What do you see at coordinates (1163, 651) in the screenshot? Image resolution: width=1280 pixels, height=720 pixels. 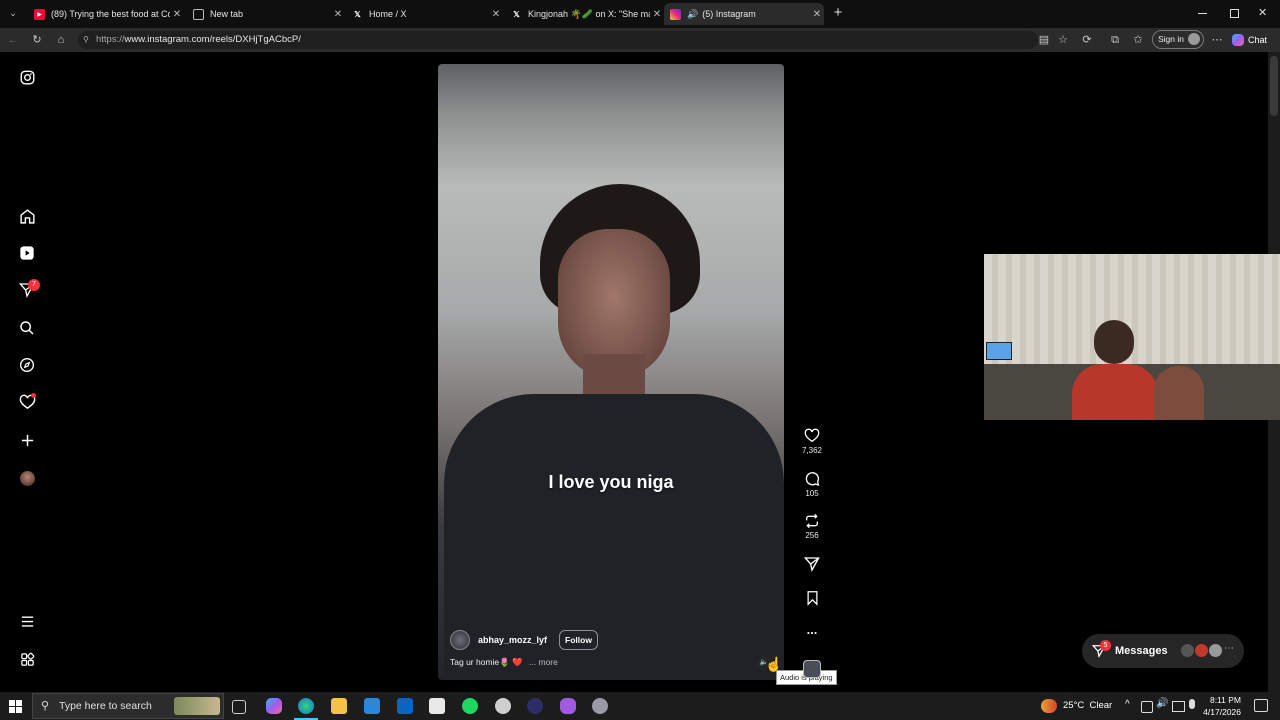 I see `messages-button: 5 Messages ⋯` at bounding box center [1163, 651].